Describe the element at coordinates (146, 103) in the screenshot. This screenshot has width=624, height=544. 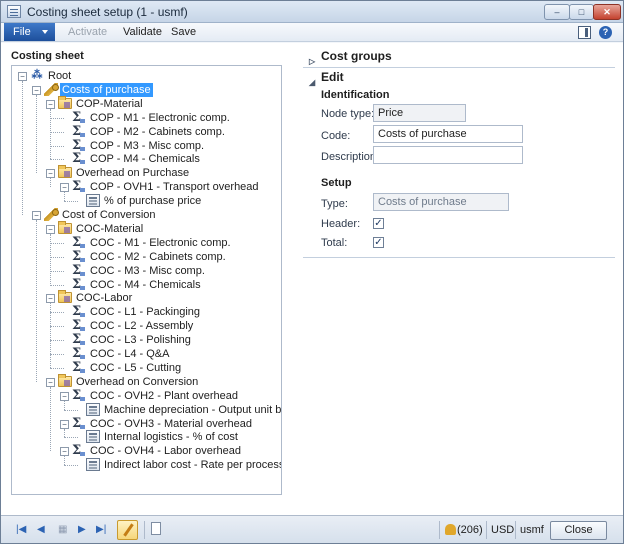
I see `tree-node: − COP-Material` at that location.